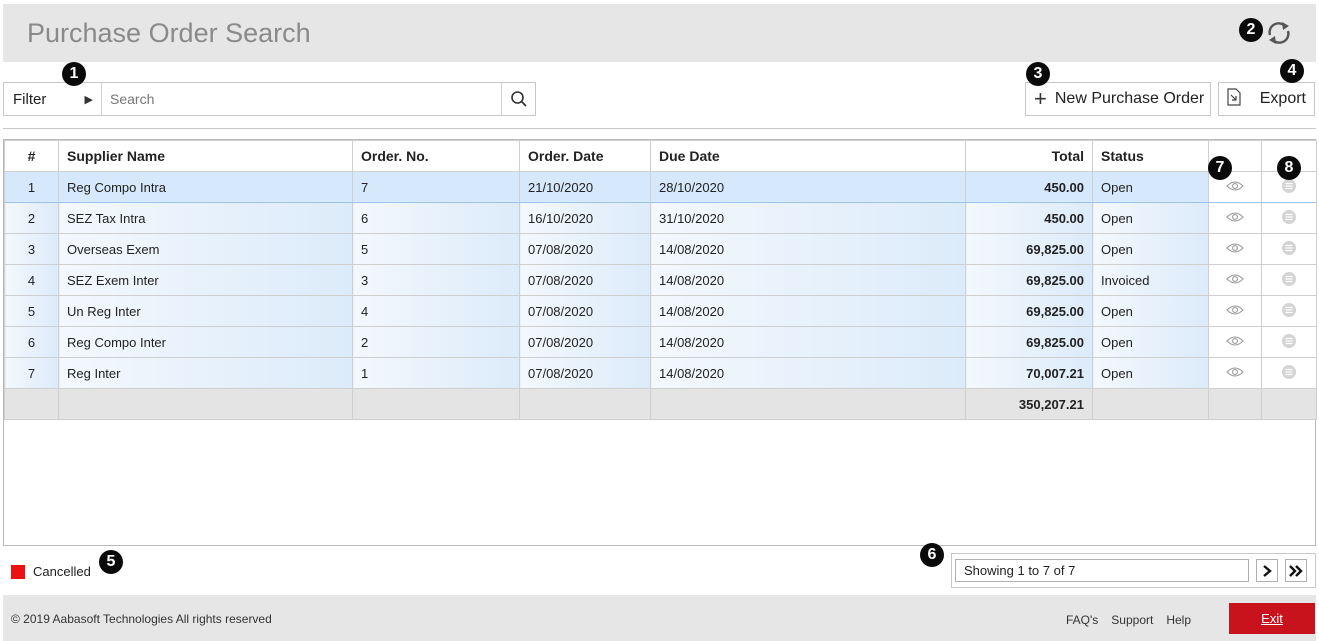 Image resolution: width=1319 pixels, height=641 pixels. Describe the element at coordinates (1279, 33) in the screenshot. I see `refresh-icon` at that location.